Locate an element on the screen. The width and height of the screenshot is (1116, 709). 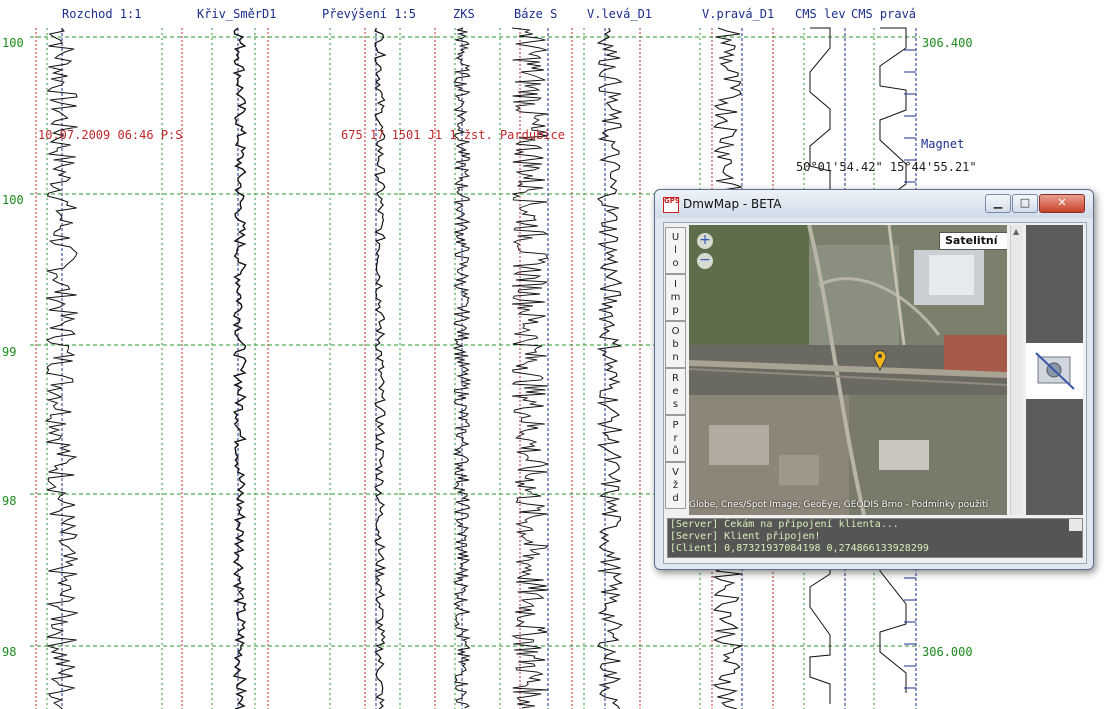
tab-obnovit: O b n is located at coordinates (675, 344).